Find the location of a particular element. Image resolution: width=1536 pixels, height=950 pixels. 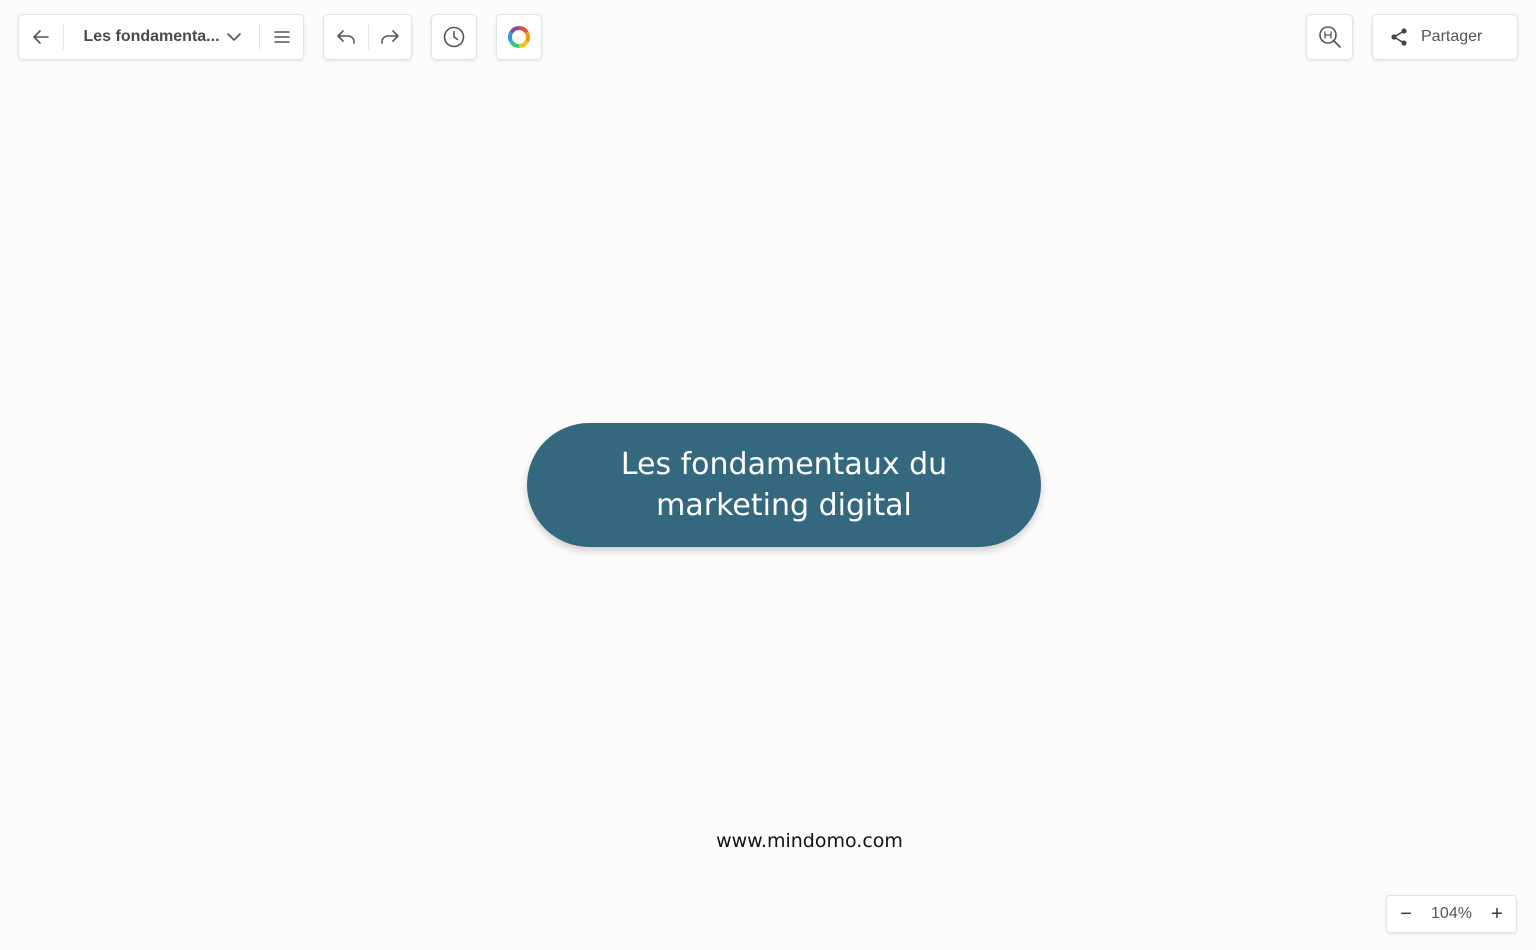

theme-toolbar is located at coordinates (519, 37).